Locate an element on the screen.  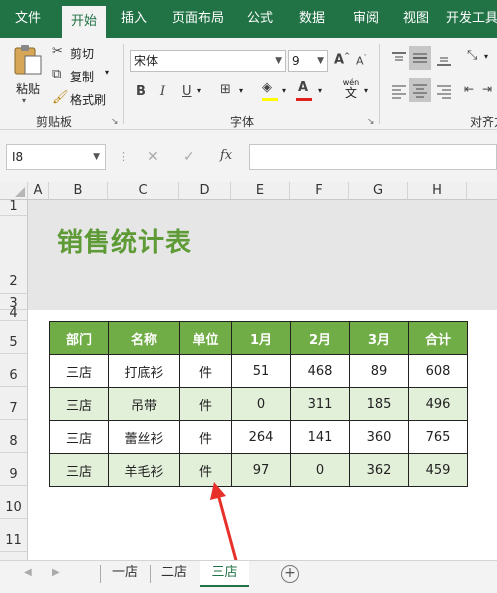
row-header-9: 9 is located at coordinates (14, 469).